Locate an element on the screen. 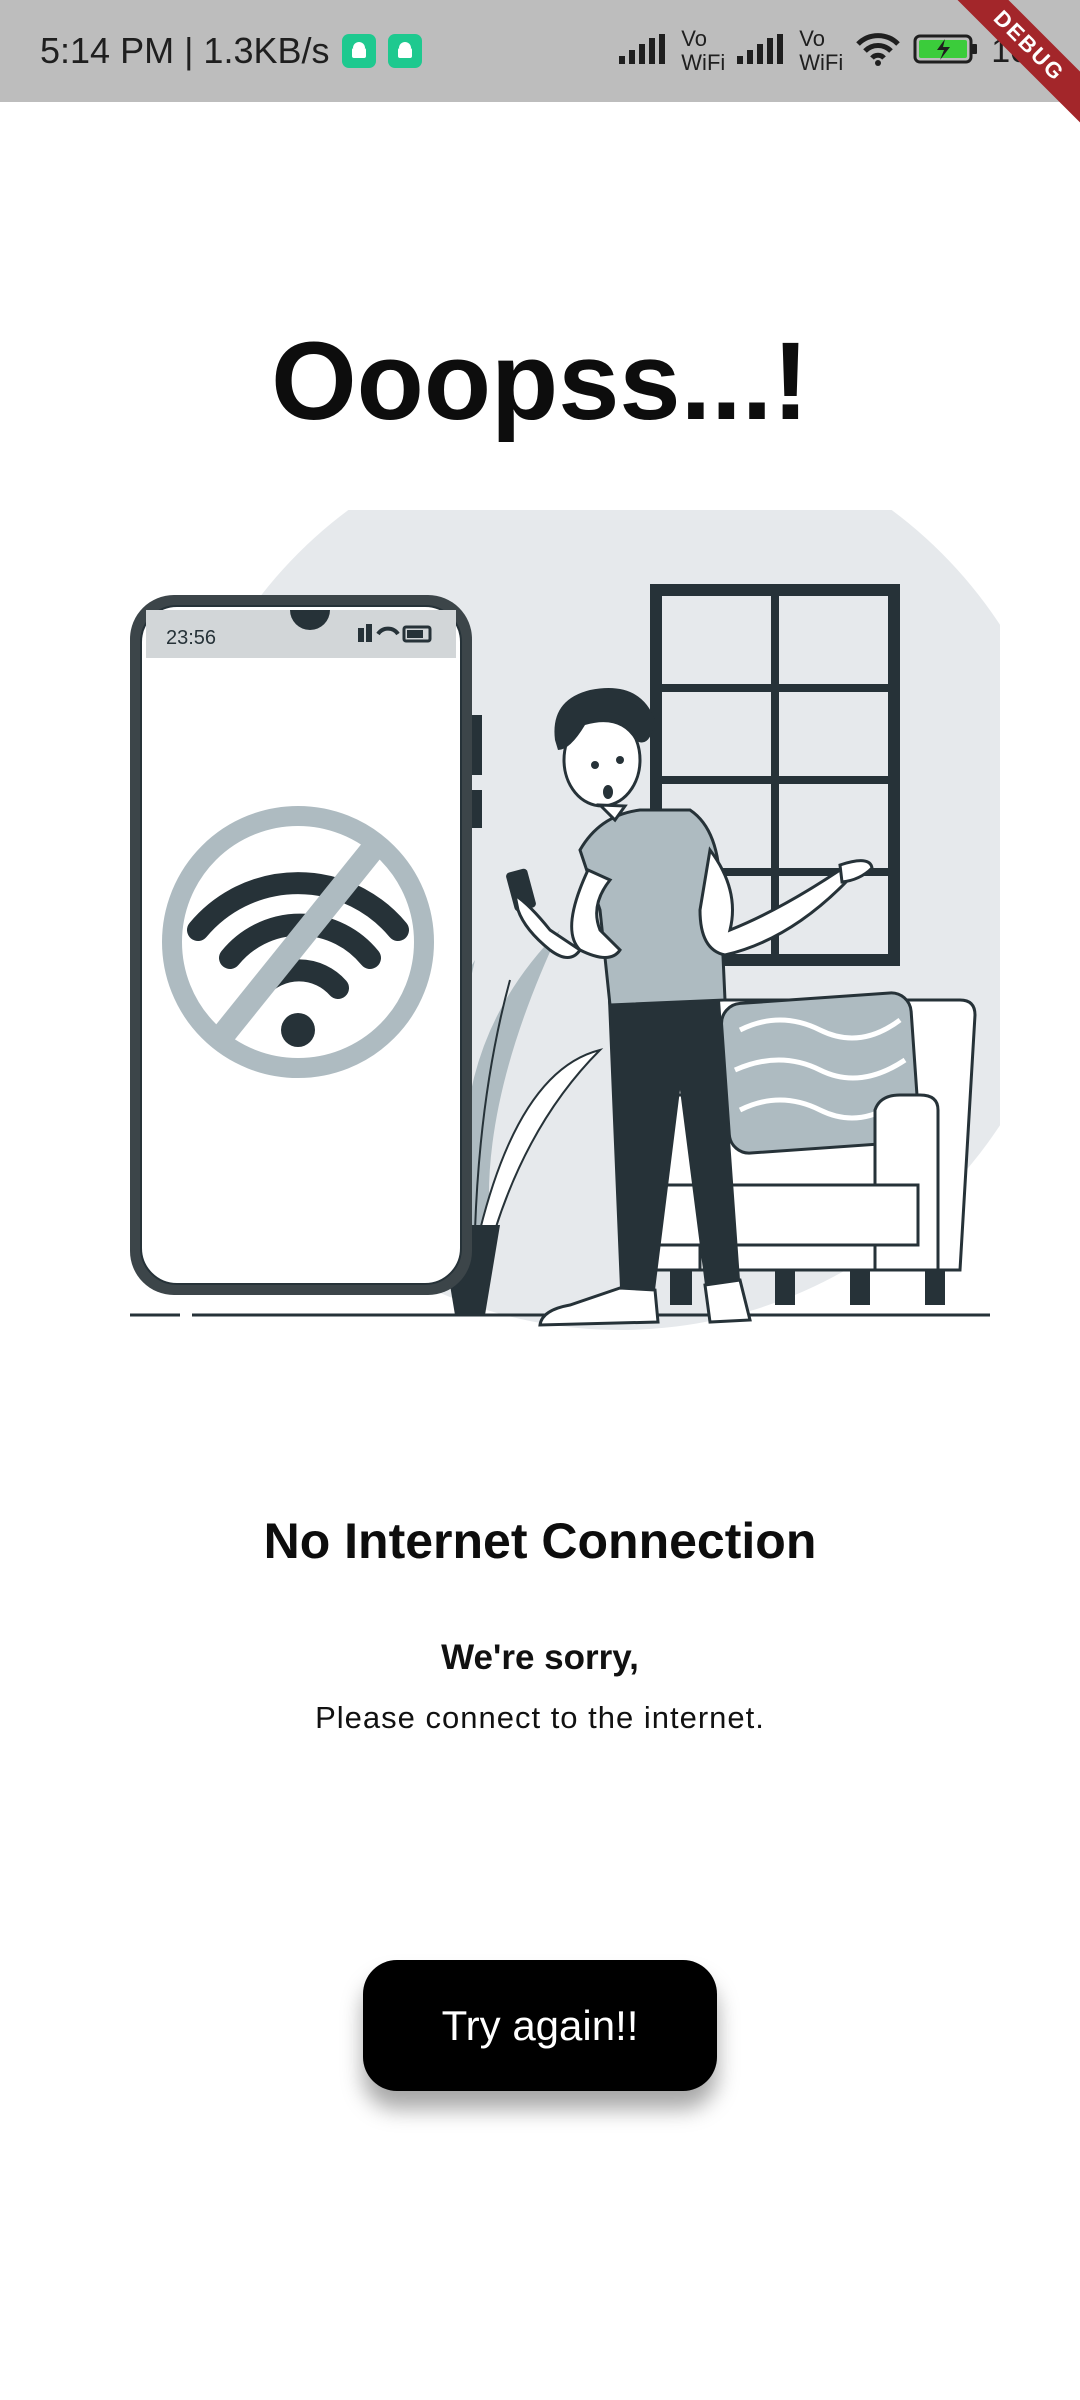  battery-charging-icon is located at coordinates (946, 51).